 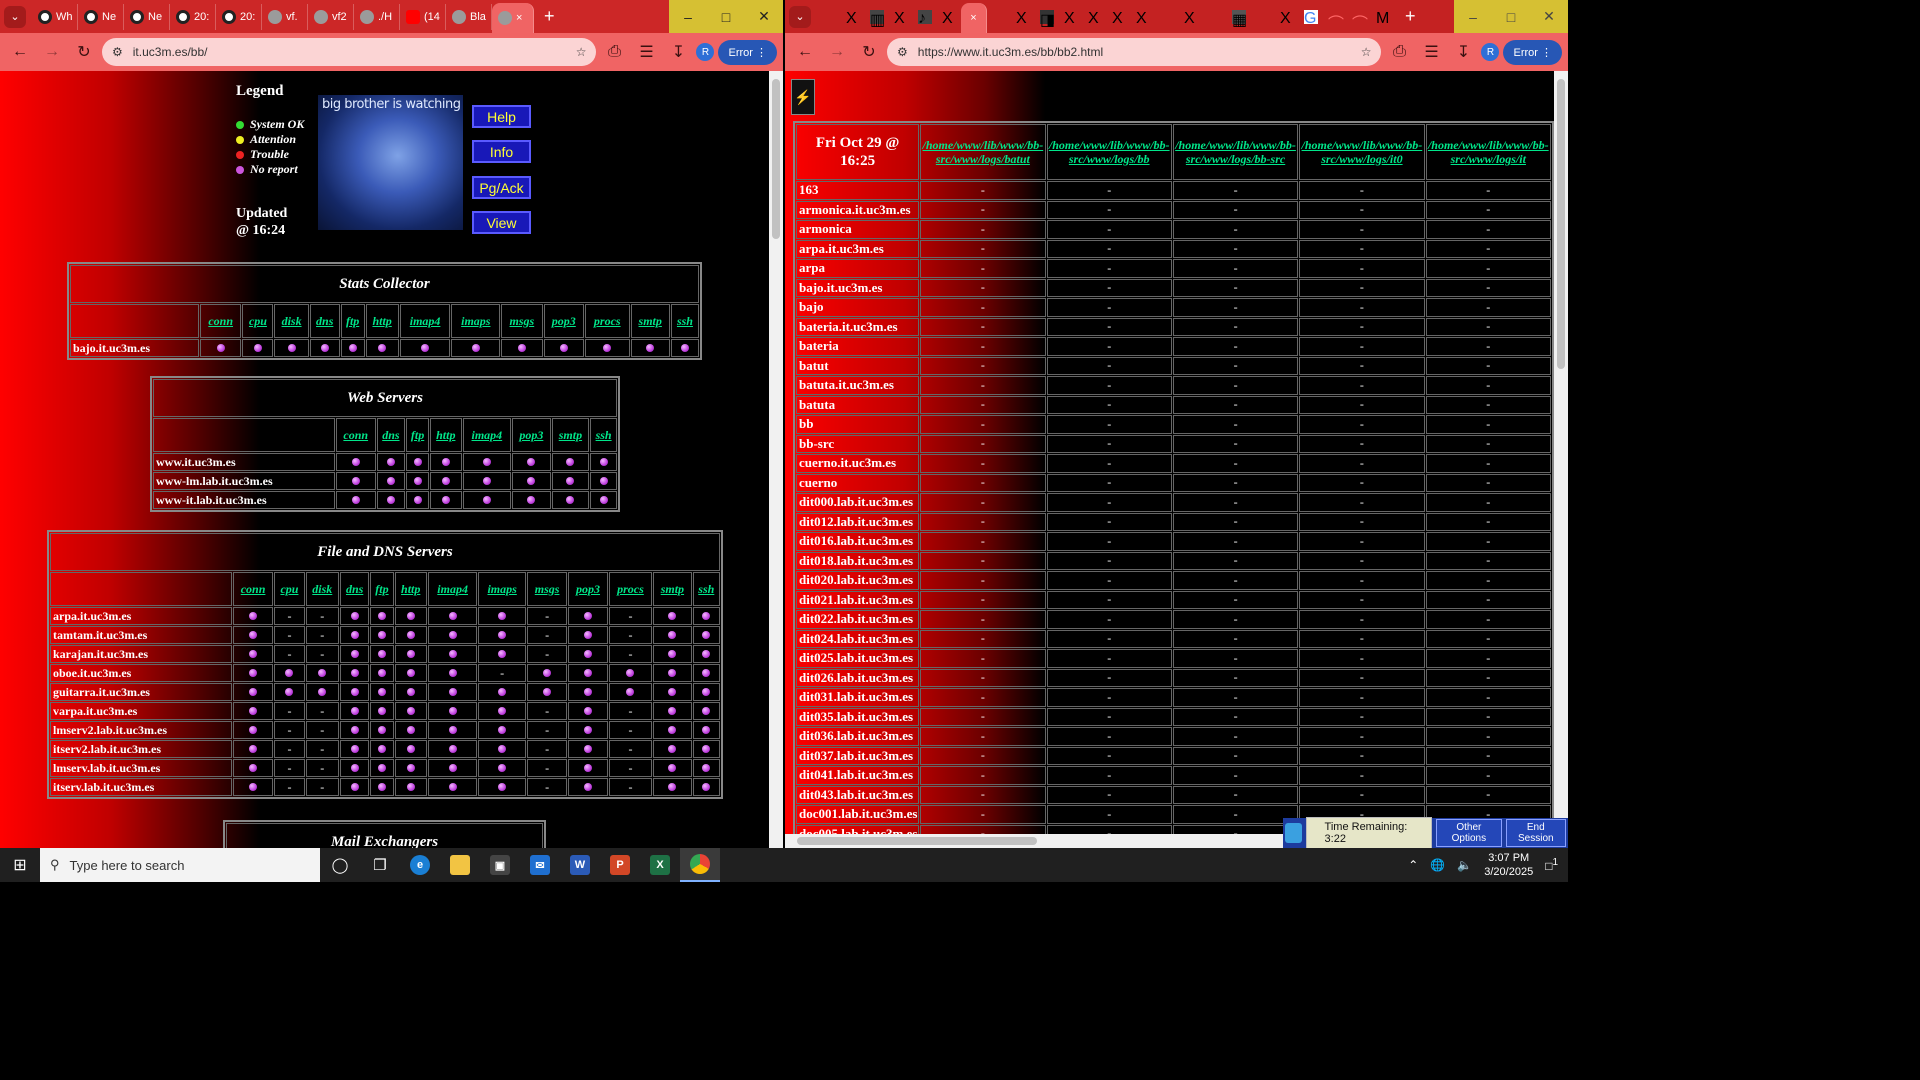 What do you see at coordinates (147, 16) in the screenshot?
I see `tab-item: Ne` at bounding box center [147, 16].